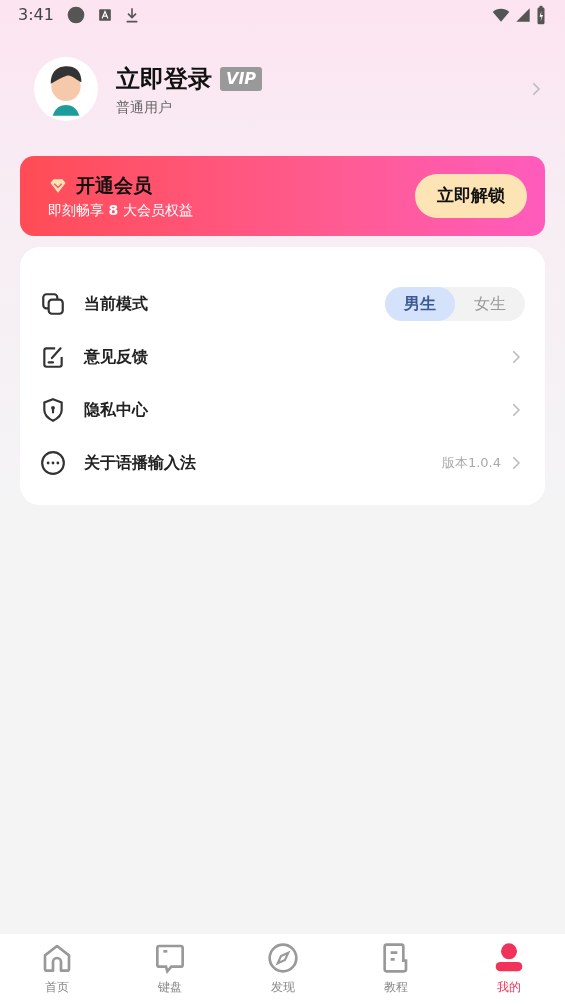  Describe the element at coordinates (121, 210) in the screenshot. I see `banner-subtitle: 即刻畅享 8 大会员权益` at that location.